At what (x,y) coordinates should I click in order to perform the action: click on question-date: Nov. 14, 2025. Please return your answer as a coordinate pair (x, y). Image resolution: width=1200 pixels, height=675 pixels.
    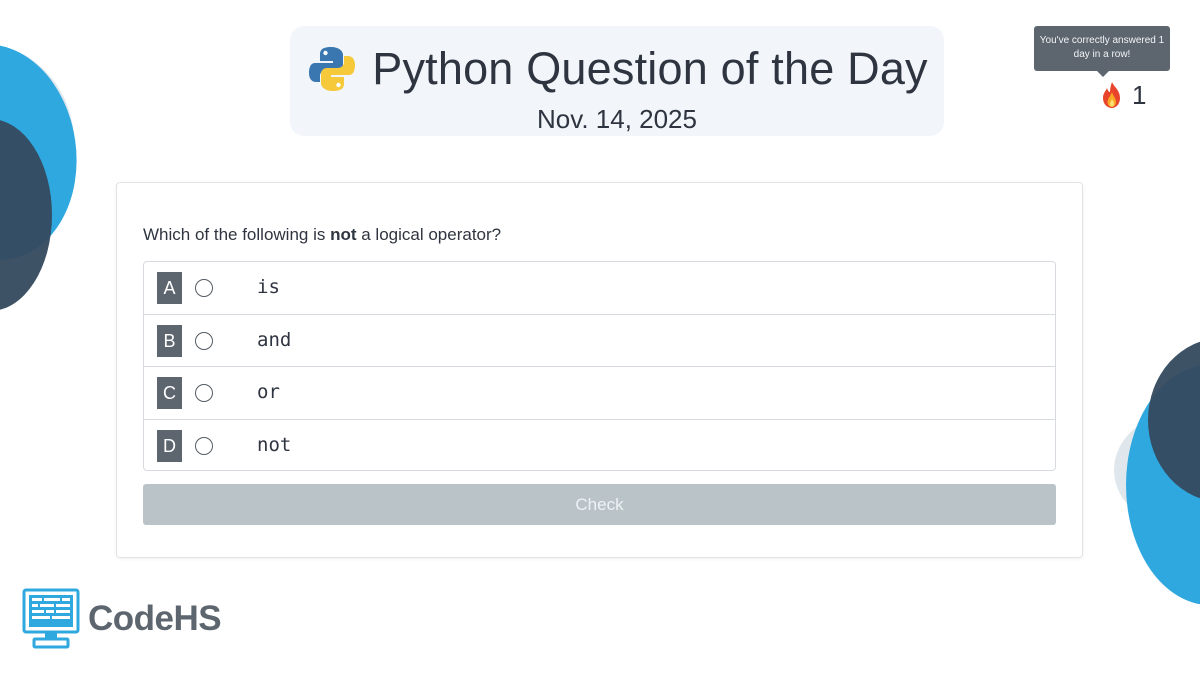
    Looking at the image, I should click on (617, 119).